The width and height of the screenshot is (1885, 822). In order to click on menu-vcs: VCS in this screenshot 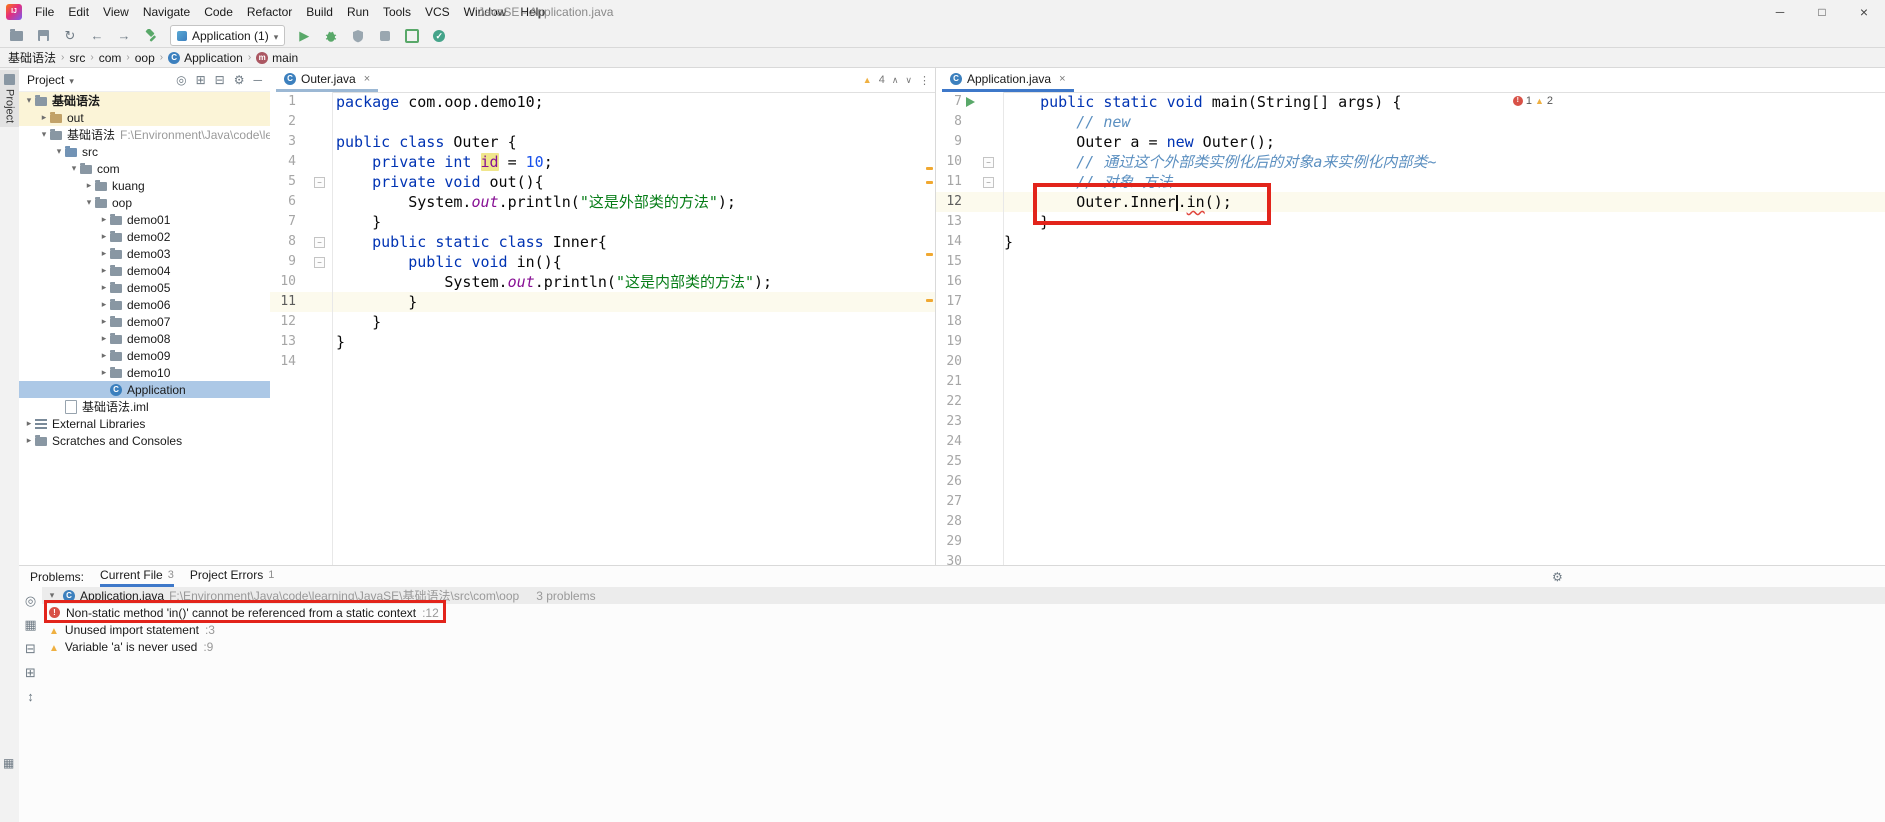, I will do `click(437, 12)`.